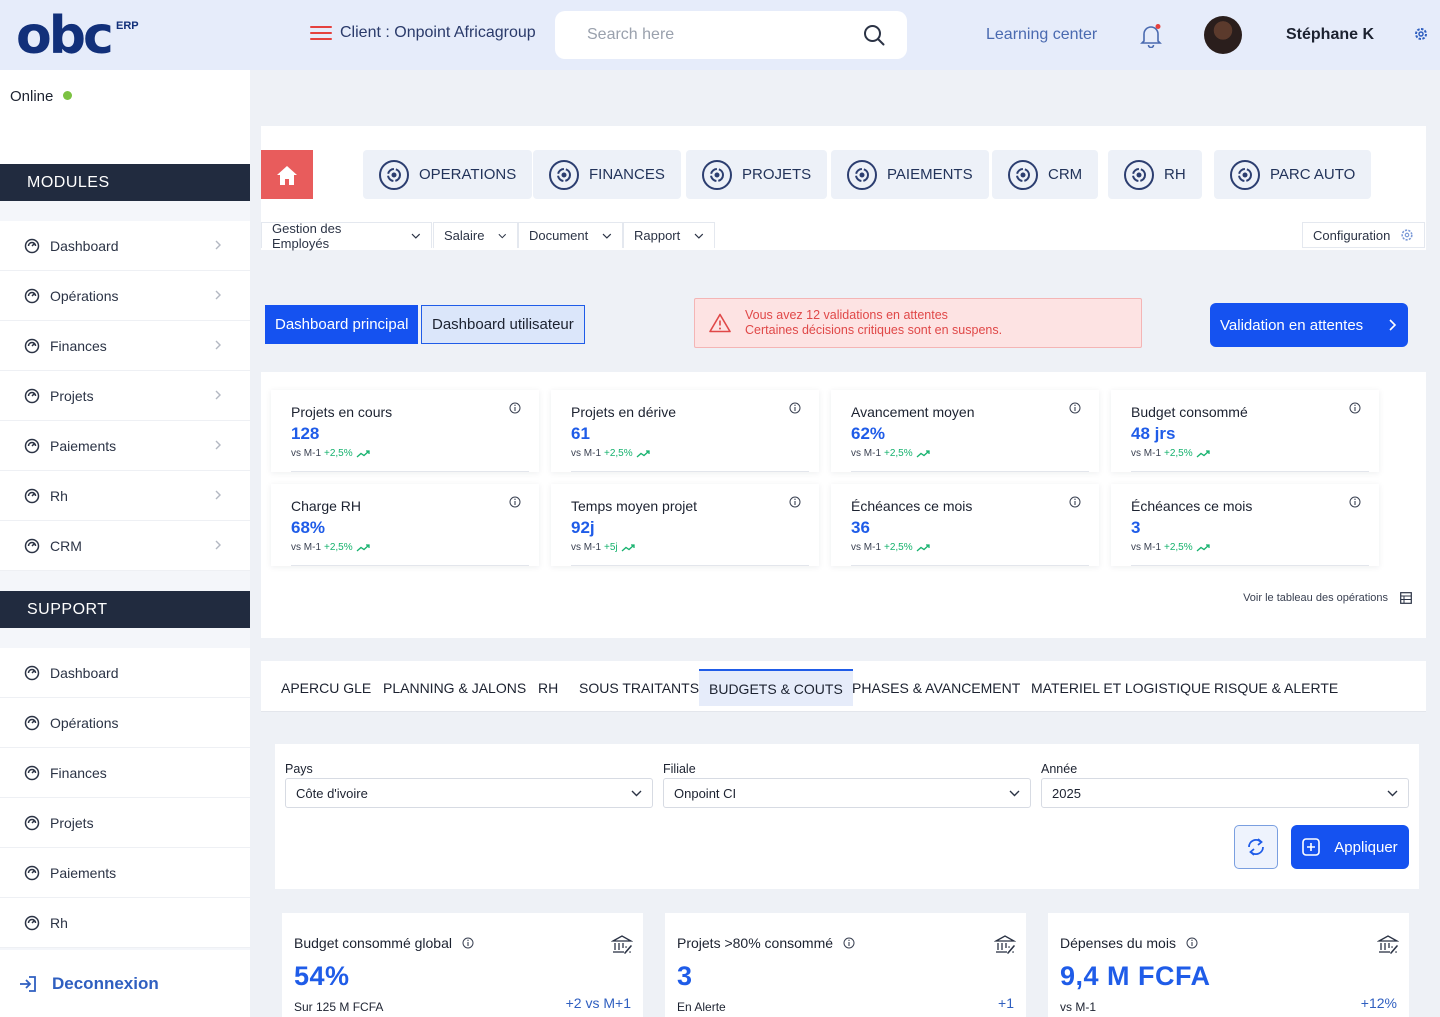 This screenshot has height=1017, width=1440. I want to click on submenu-salaire: Salaire, so click(475, 235).